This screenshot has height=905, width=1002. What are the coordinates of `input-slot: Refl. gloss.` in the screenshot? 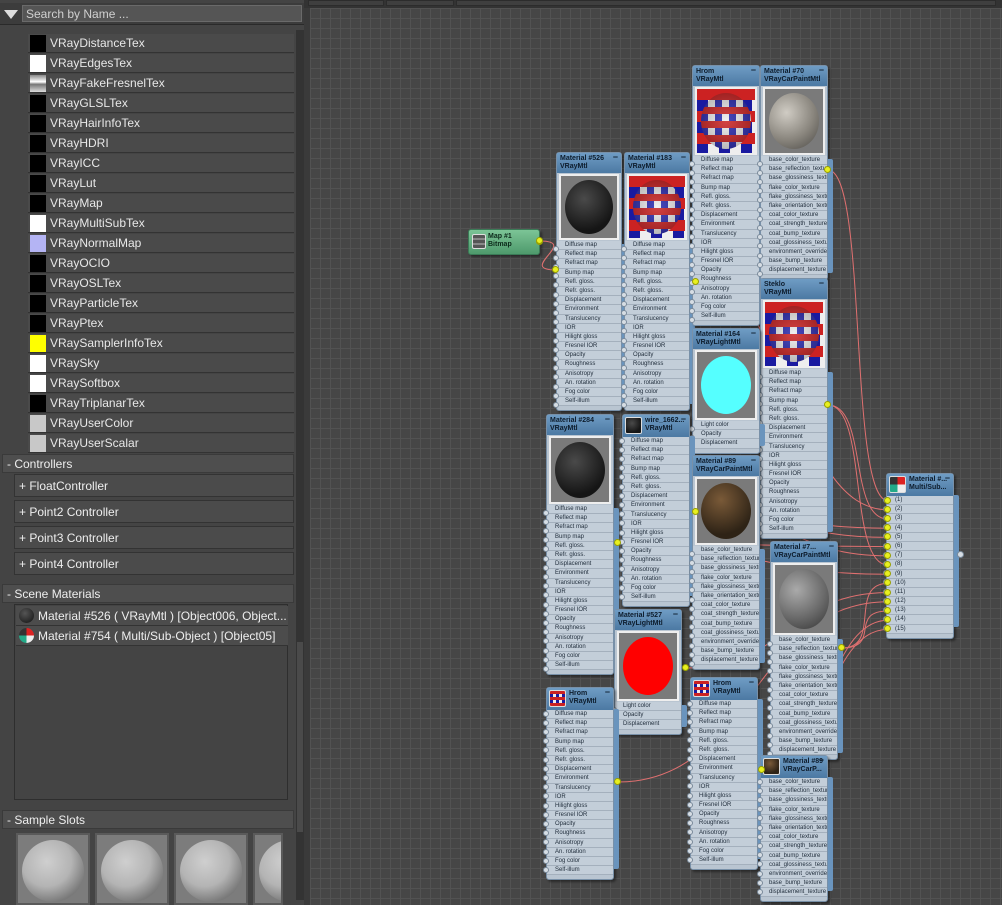 It's located at (656, 478).